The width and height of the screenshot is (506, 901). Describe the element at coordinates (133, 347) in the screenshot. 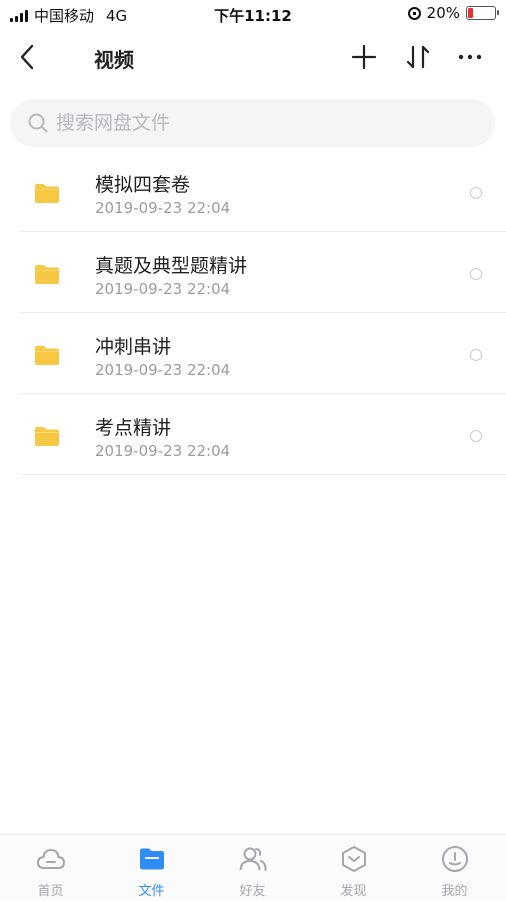

I see `folder-name: 冲刺串讲` at that location.